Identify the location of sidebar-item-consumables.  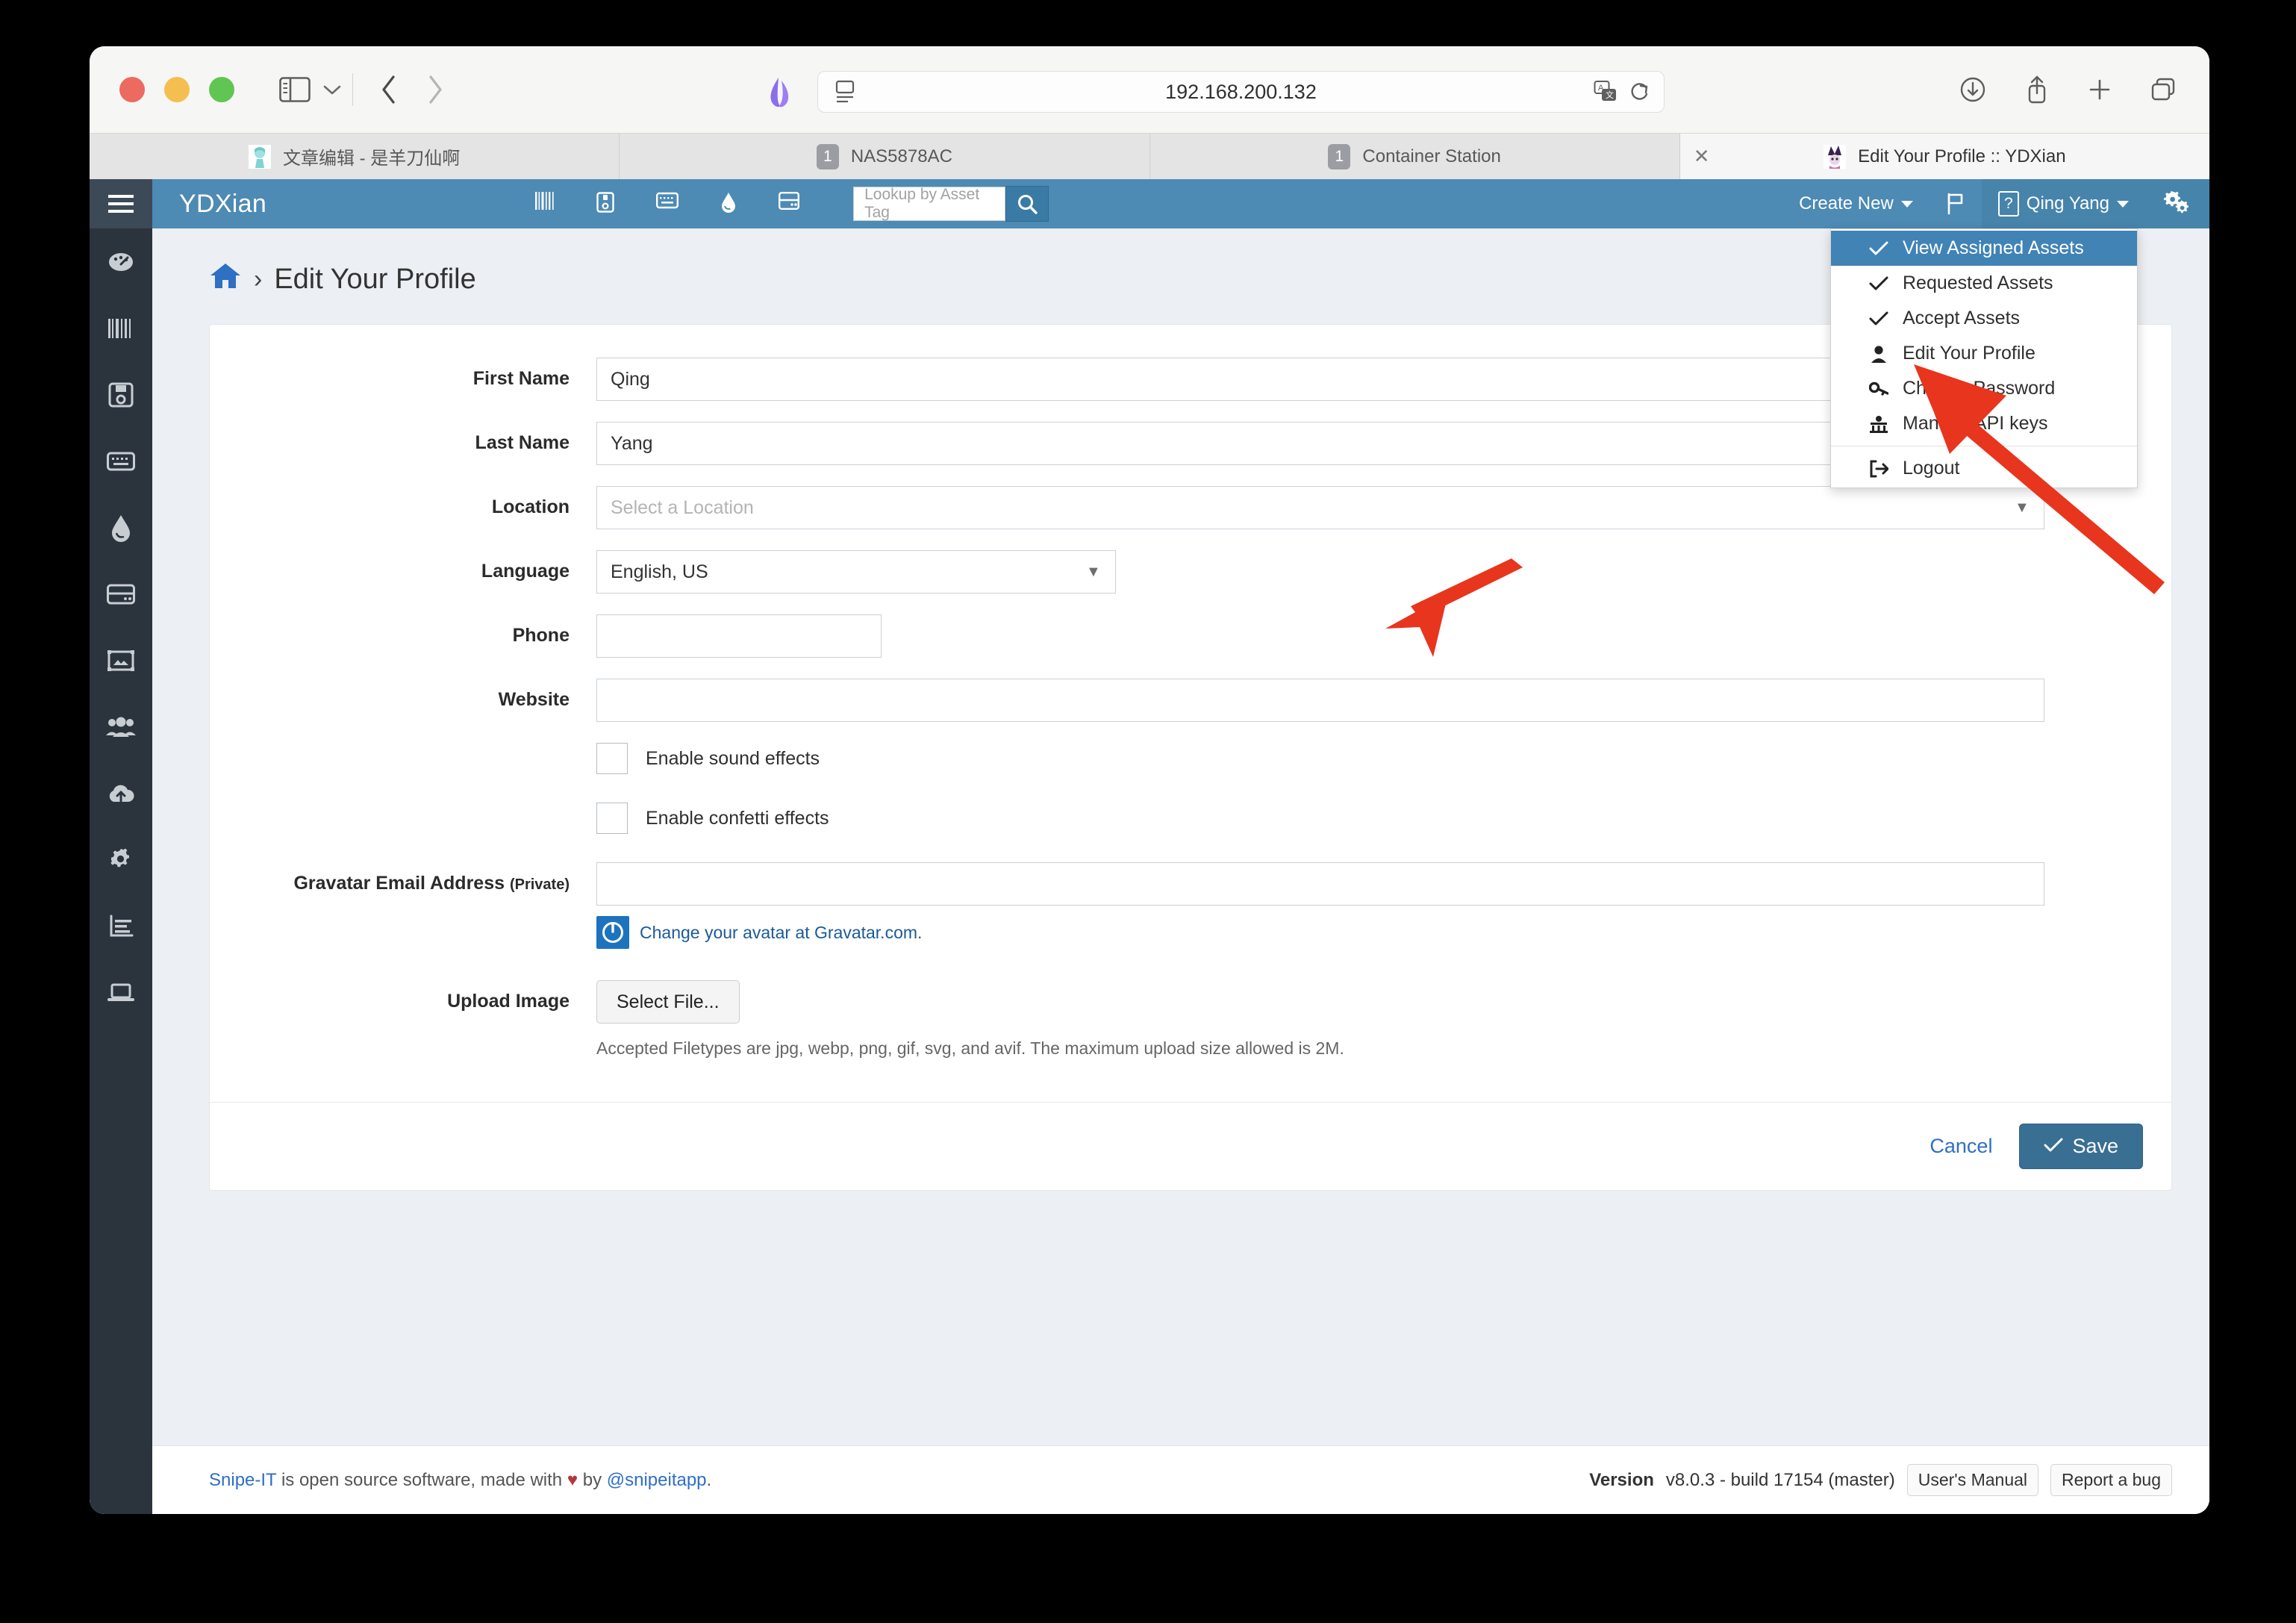
(121, 527).